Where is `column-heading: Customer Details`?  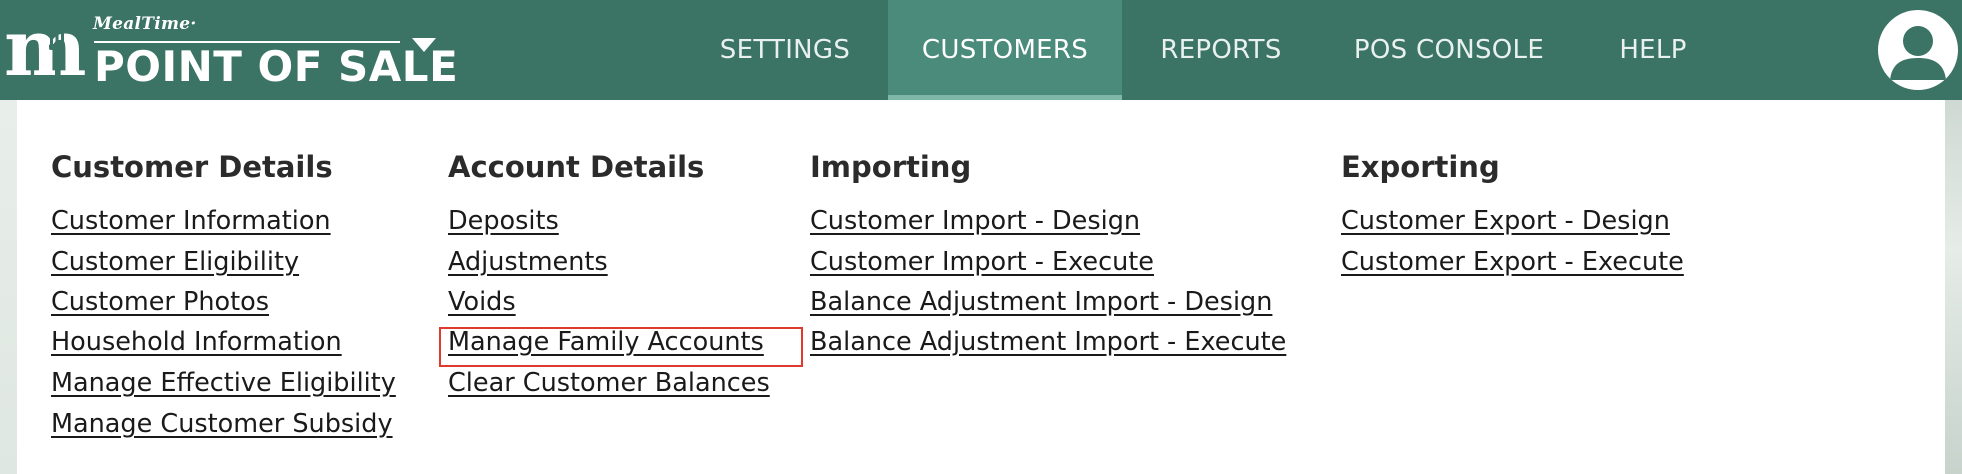 column-heading: Customer Details is located at coordinates (192, 167).